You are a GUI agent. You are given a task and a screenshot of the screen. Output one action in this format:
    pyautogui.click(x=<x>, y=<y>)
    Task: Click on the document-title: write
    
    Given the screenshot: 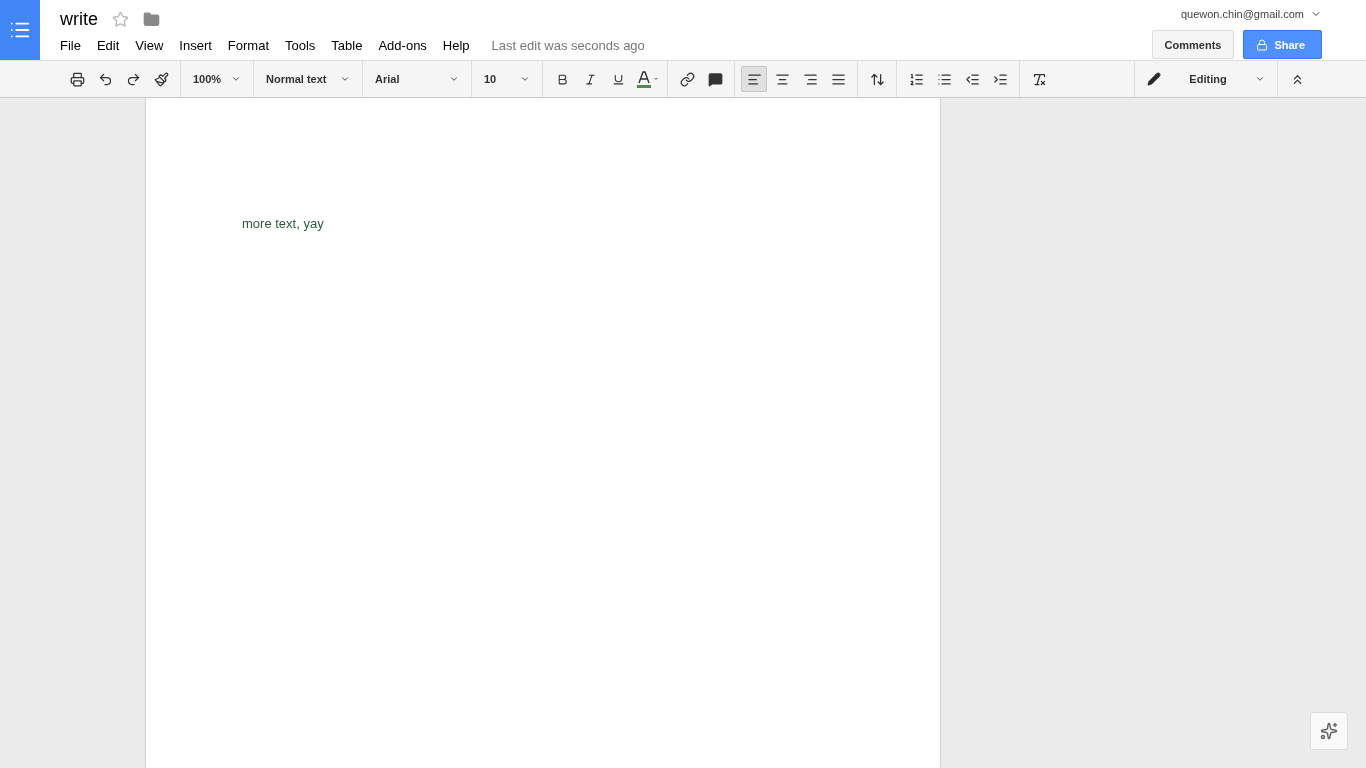 What is the action you would take?
    pyautogui.click(x=79, y=19)
    